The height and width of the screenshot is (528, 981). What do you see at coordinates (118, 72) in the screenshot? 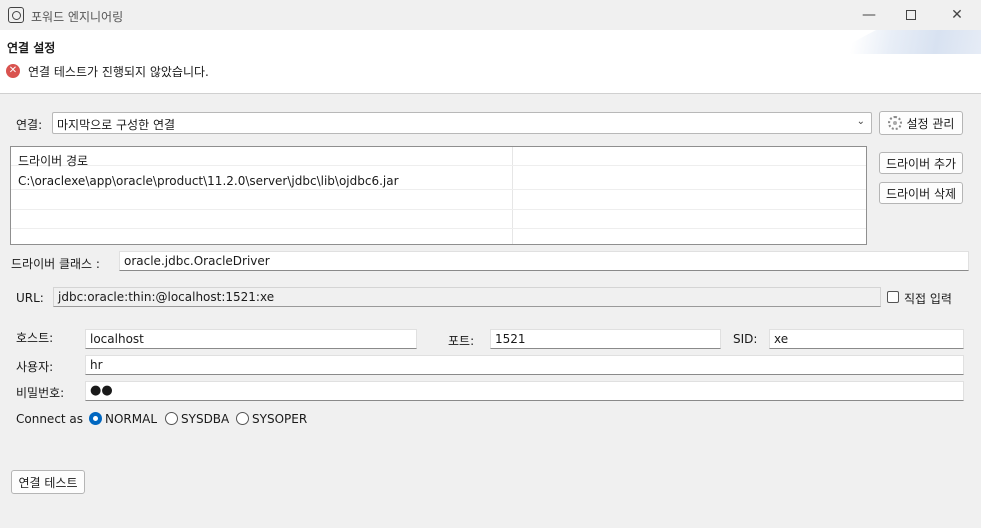
I see `status-message: 연결 테스트가 진행되지 않았습니다.` at bounding box center [118, 72].